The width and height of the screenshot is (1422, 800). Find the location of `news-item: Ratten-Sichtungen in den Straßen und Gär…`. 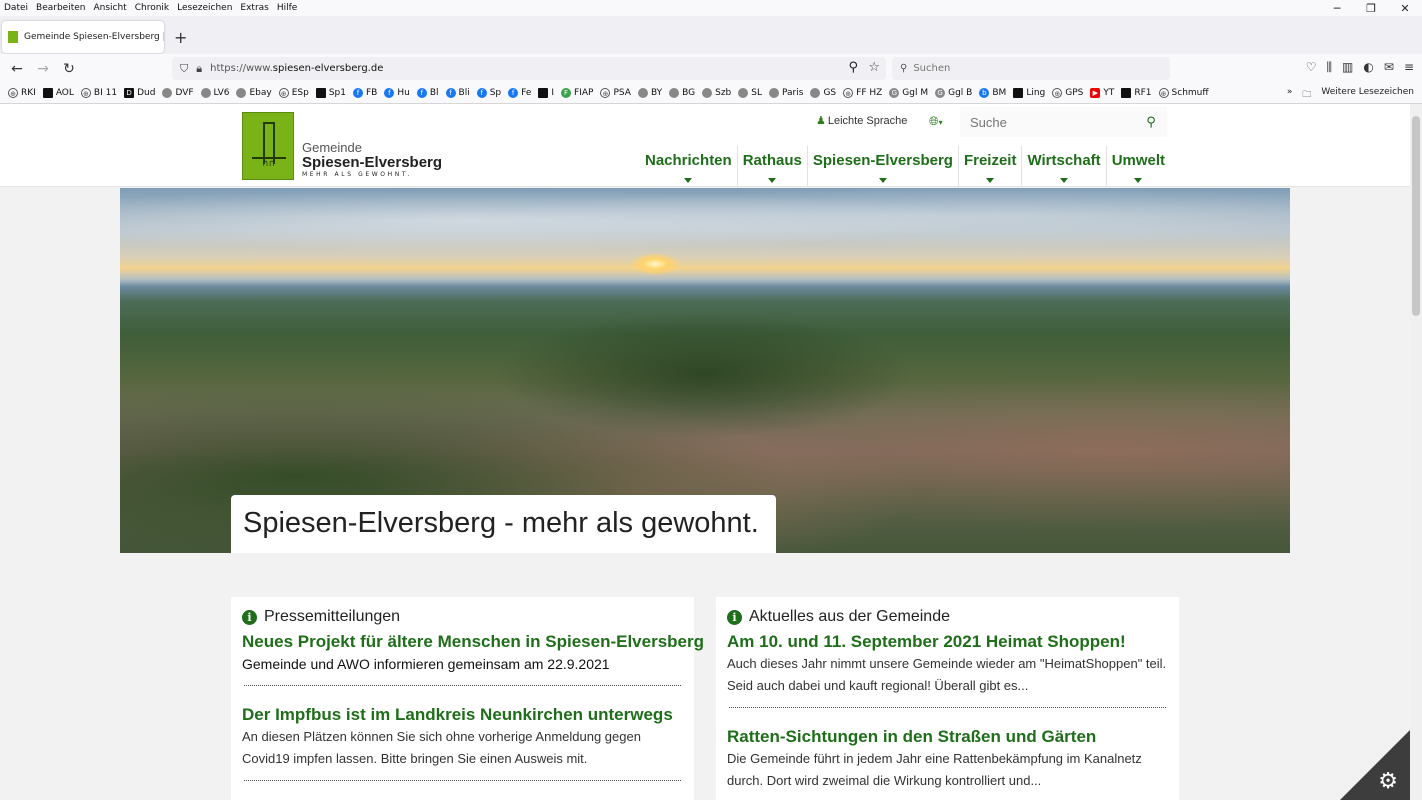

news-item: Ratten-Sichtungen in den Straßen und Gär… is located at coordinates (947, 759).